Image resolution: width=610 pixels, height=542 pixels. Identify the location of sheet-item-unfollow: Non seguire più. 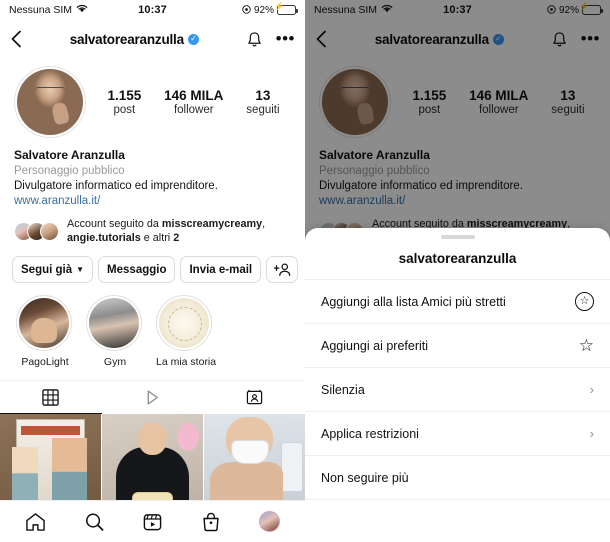
(457, 478).